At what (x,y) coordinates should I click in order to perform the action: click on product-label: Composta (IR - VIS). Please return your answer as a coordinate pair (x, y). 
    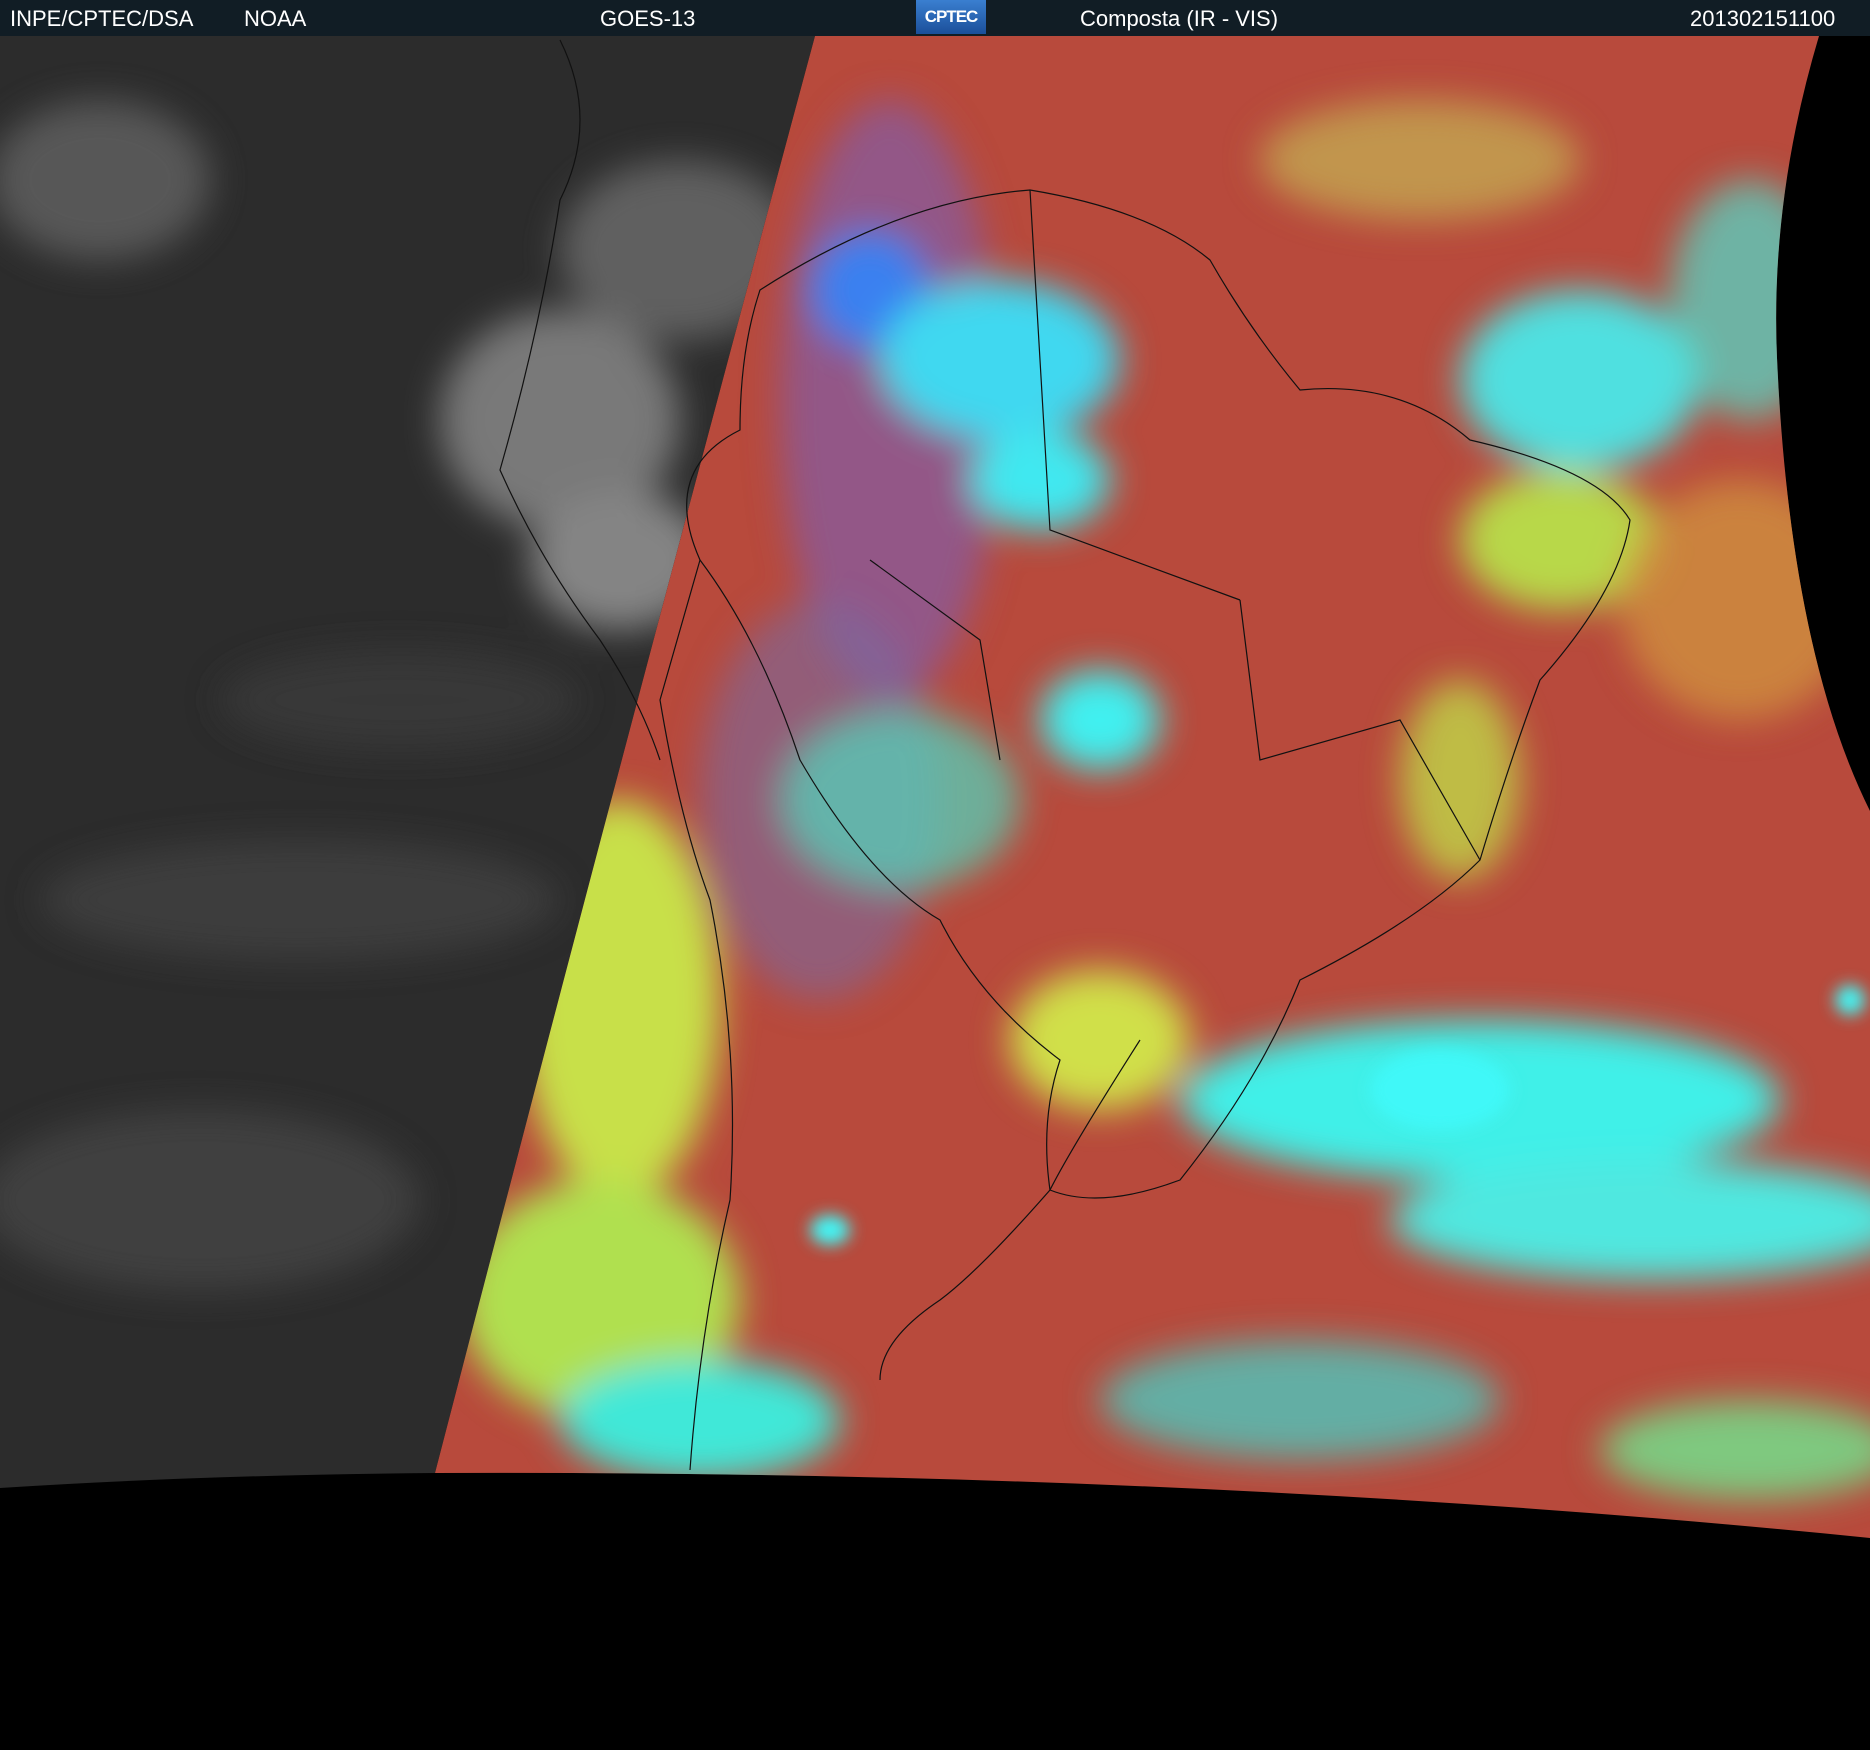
    Looking at the image, I should click on (1179, 18).